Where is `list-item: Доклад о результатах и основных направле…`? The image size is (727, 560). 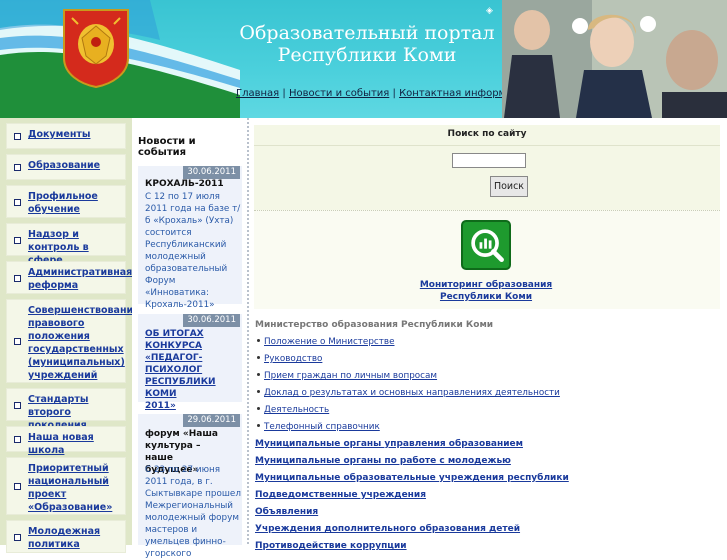 list-item: Доклад о результатах и основных направле… is located at coordinates (407, 395).